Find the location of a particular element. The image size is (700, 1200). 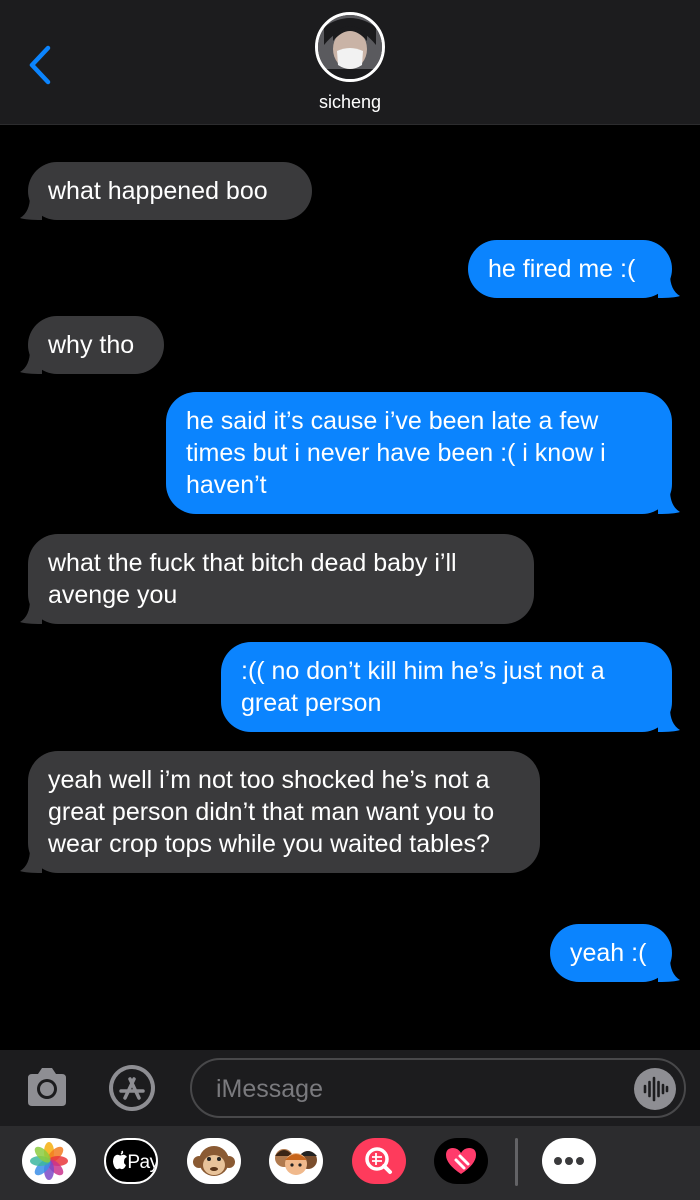

audio-waveform-icon is located at coordinates (656, 1089).